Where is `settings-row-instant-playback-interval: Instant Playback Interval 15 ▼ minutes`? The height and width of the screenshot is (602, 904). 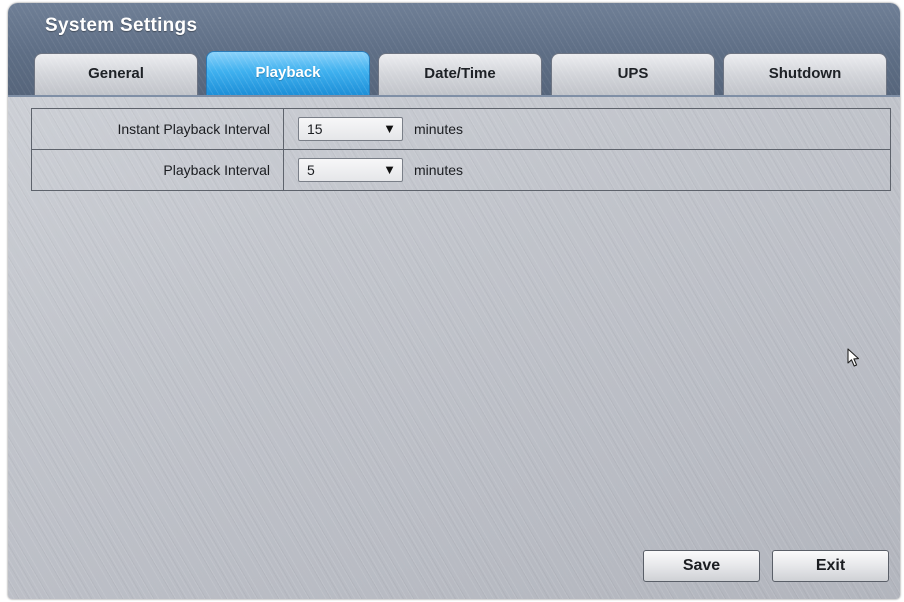
settings-row-instant-playback-interval: Instant Playback Interval 15 ▼ minutes is located at coordinates (461, 129).